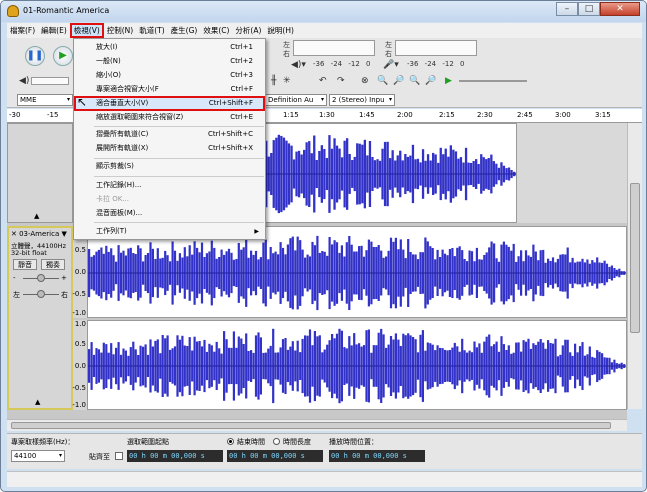 This screenshot has width=647, height=492. I want to click on length-label: 時間長度, so click(297, 442).